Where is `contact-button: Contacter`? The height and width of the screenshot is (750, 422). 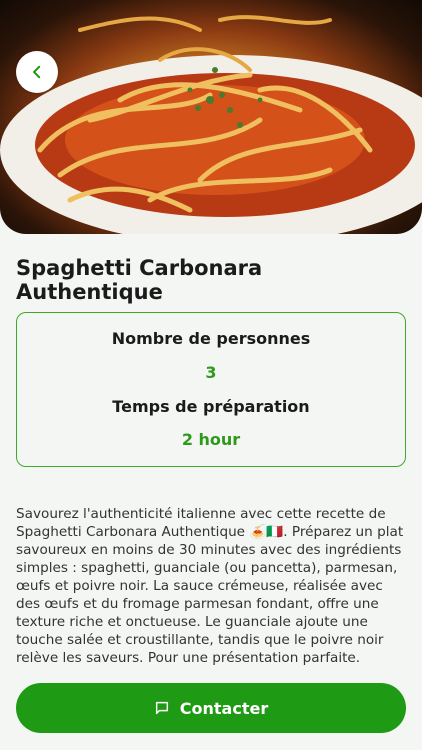 contact-button: Contacter is located at coordinates (211, 708).